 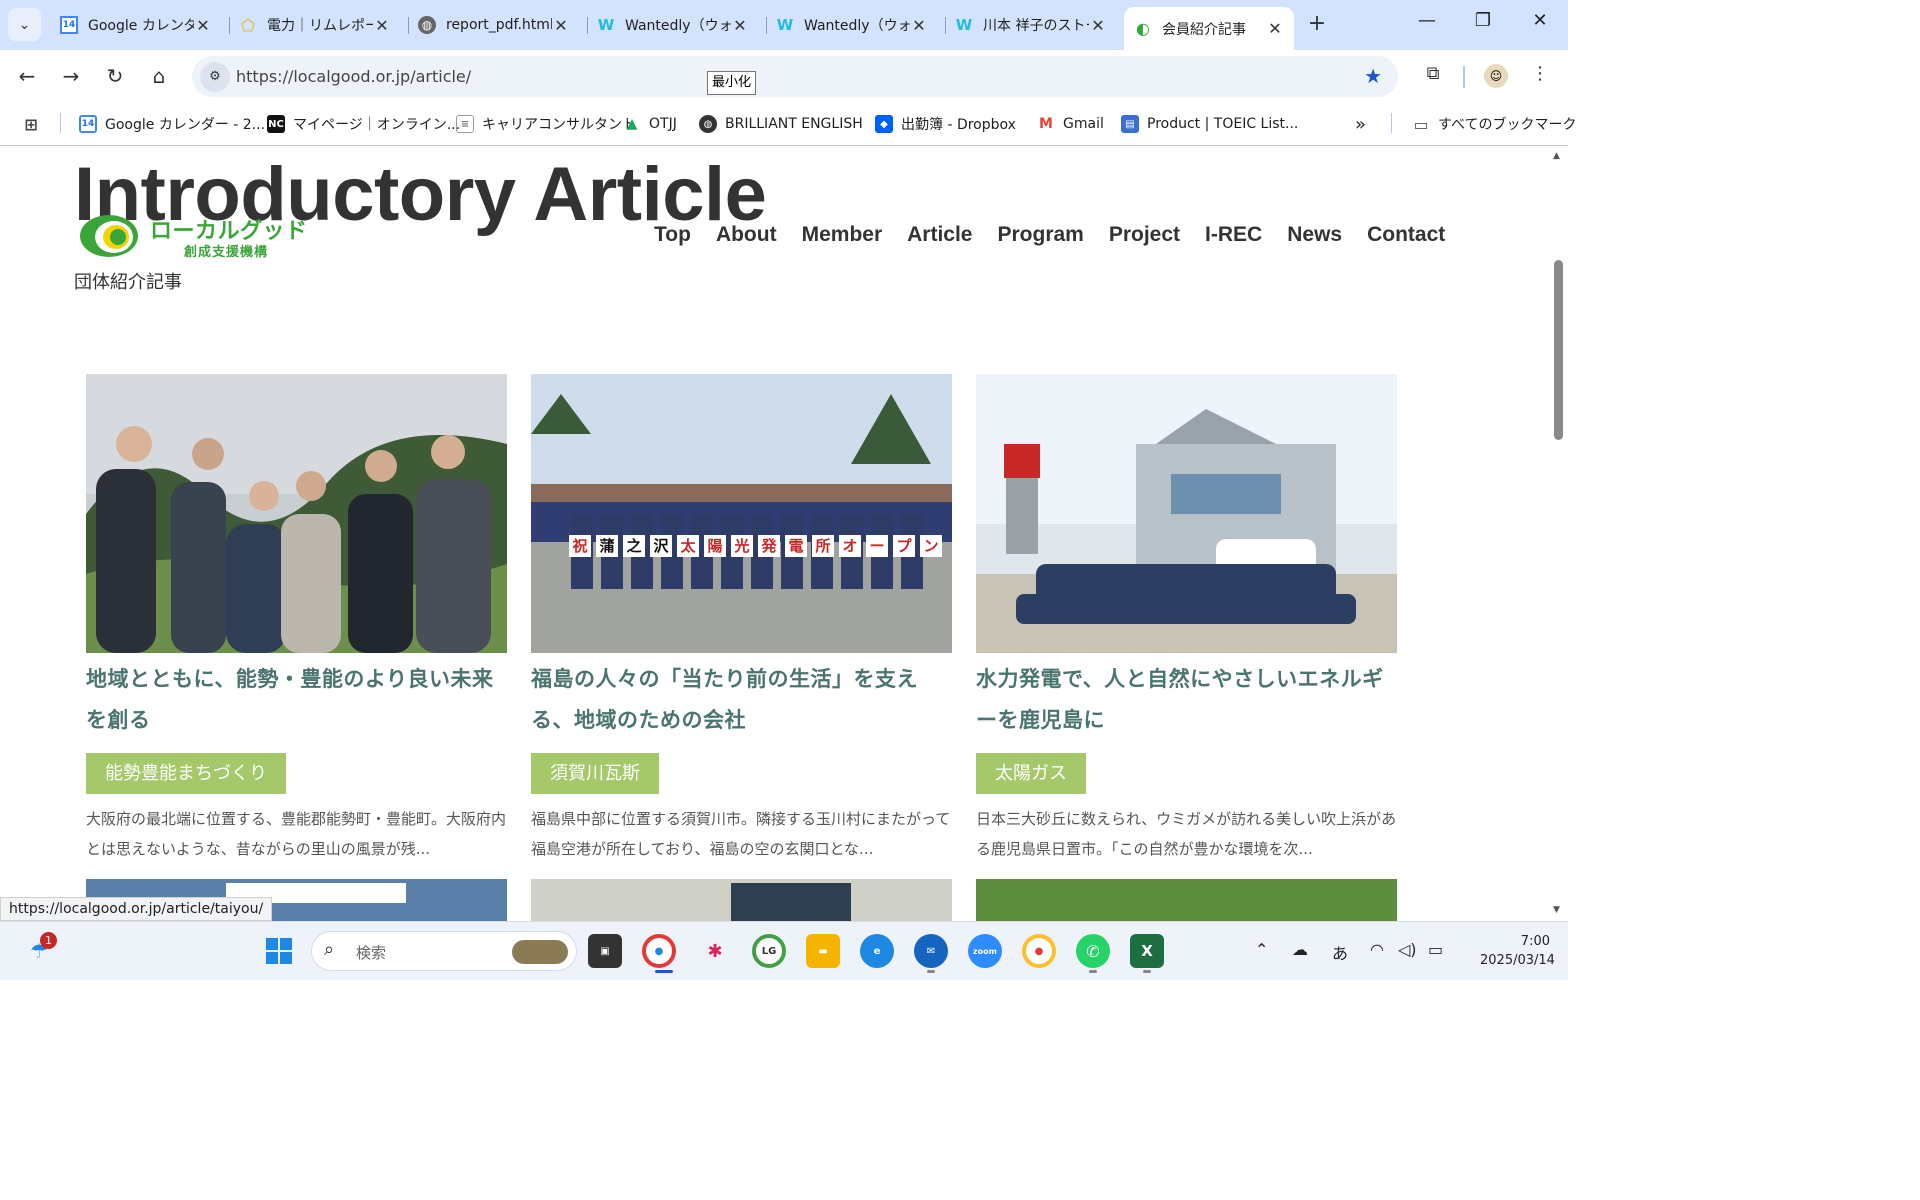 I want to click on tab-member-articles: ◐ 会員紹介記事 ✕, so click(x=1209, y=28).